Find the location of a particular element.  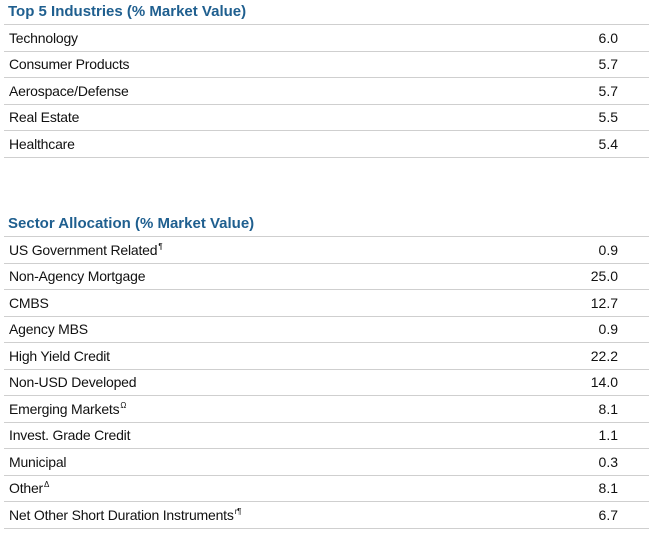

row-value: 5.5 is located at coordinates (608, 117).